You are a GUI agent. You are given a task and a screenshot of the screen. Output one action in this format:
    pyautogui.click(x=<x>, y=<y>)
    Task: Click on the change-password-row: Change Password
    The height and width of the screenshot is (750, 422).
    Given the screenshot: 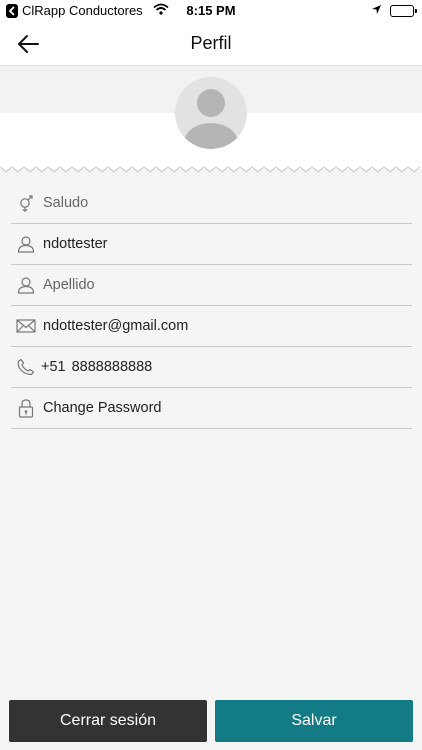 What is the action you would take?
    pyautogui.click(x=211, y=408)
    